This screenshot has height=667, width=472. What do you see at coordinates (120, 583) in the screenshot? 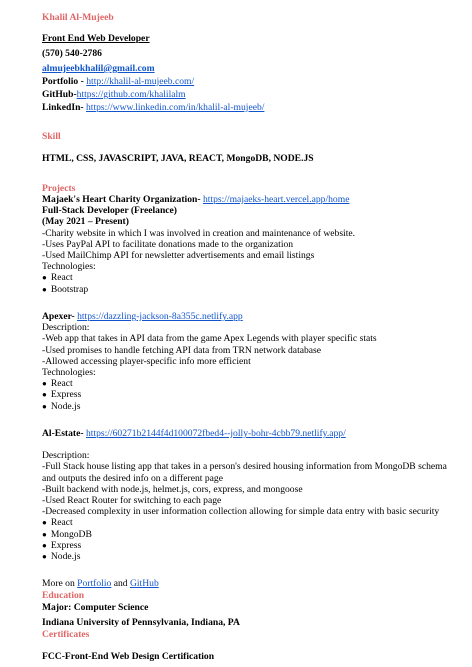
I see `more-and: and` at bounding box center [120, 583].